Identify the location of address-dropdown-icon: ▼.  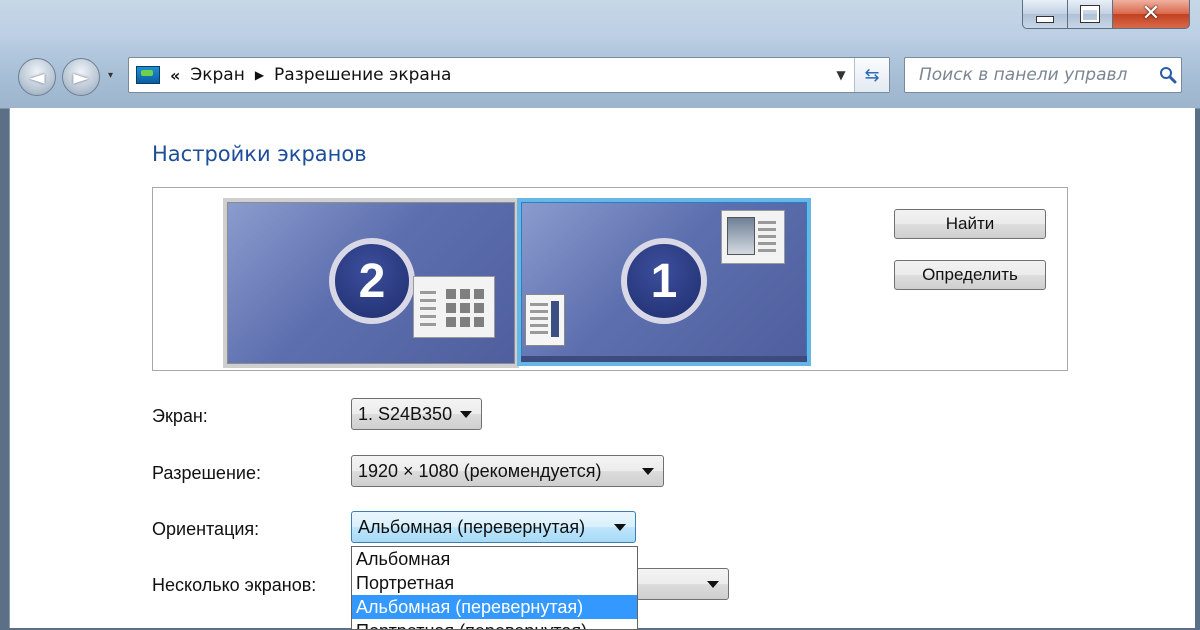
(841, 75).